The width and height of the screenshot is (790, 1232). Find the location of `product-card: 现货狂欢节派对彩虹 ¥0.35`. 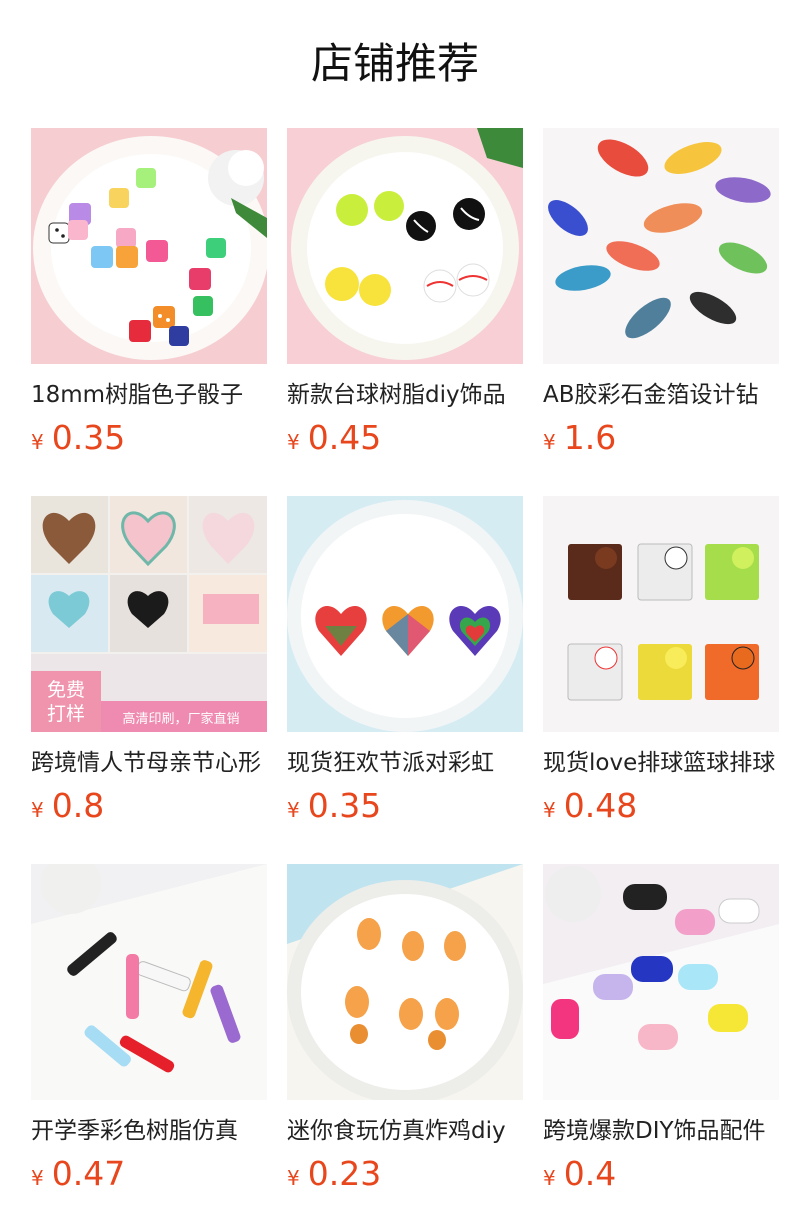

product-card: 现货狂欢节派对彩虹 ¥0.35 is located at coordinates (405, 661).